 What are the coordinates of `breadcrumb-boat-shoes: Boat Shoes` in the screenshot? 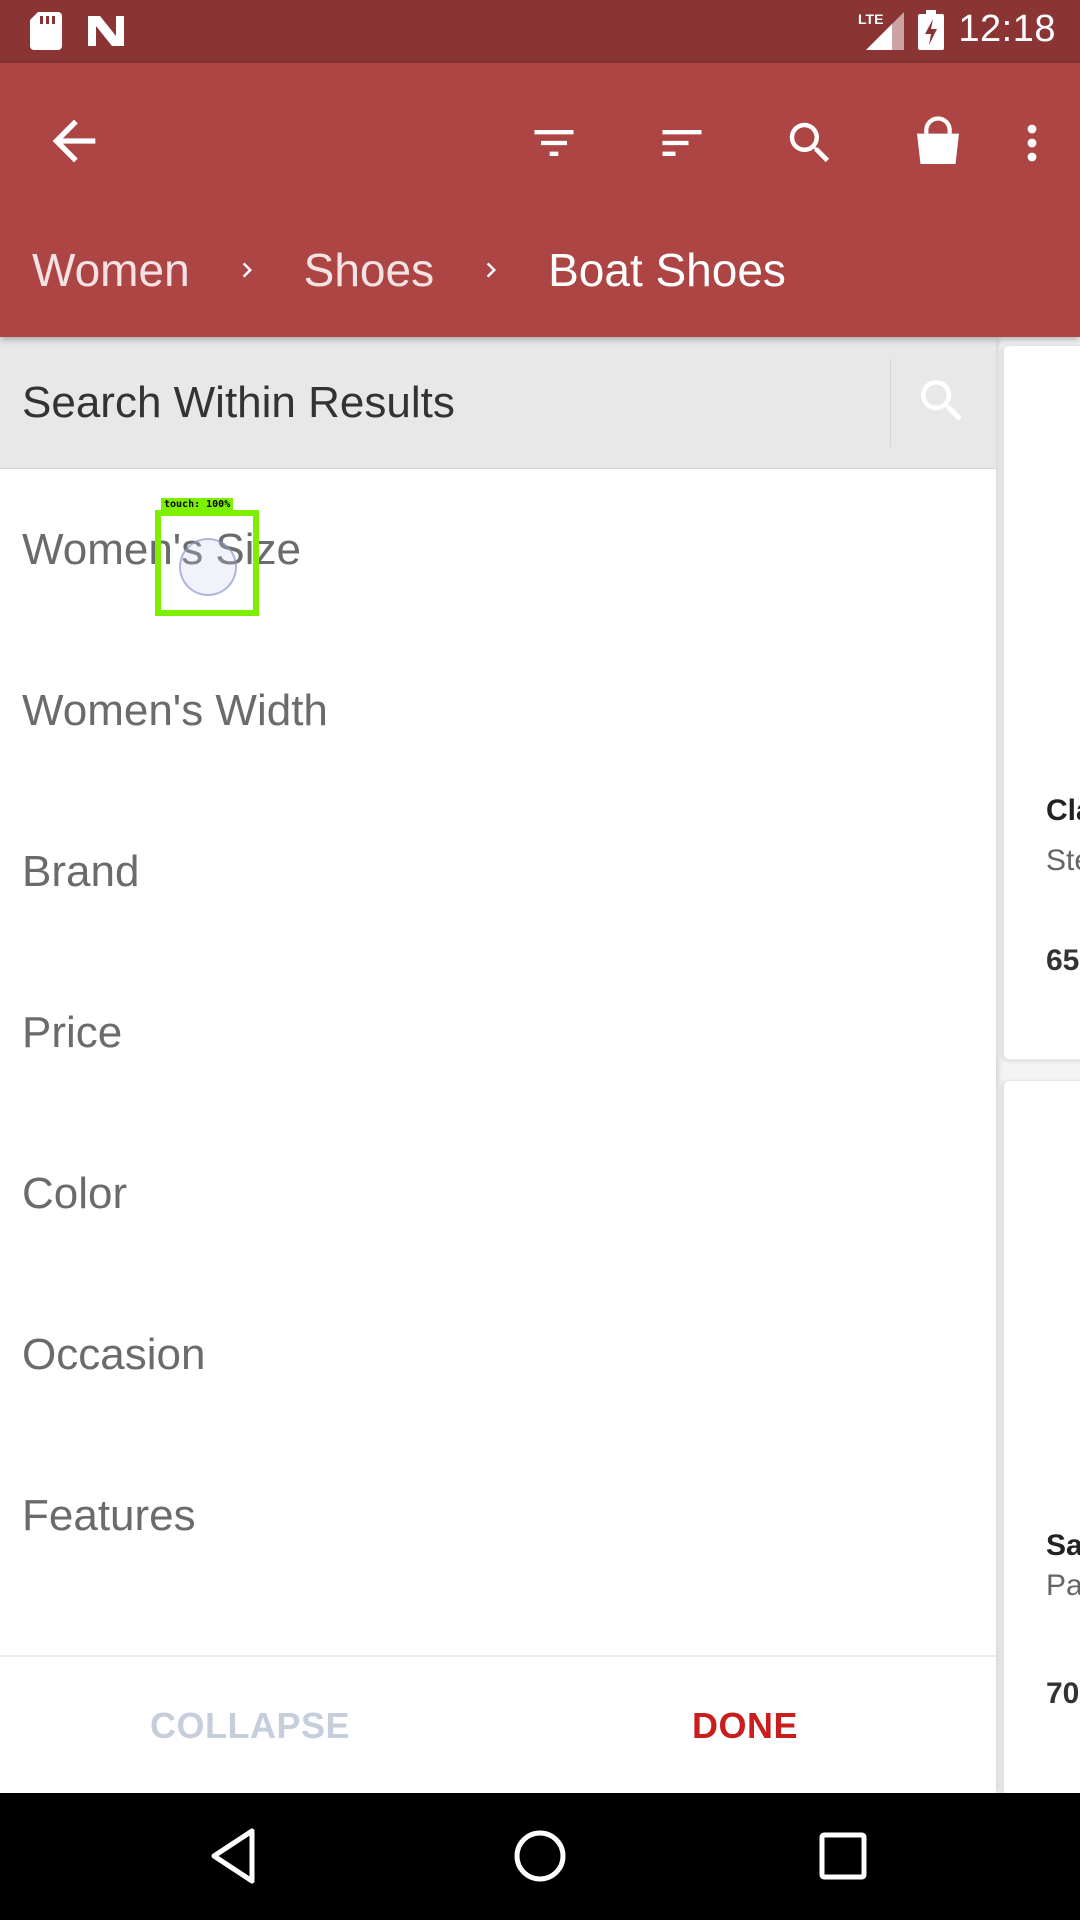 It's located at (667, 270).